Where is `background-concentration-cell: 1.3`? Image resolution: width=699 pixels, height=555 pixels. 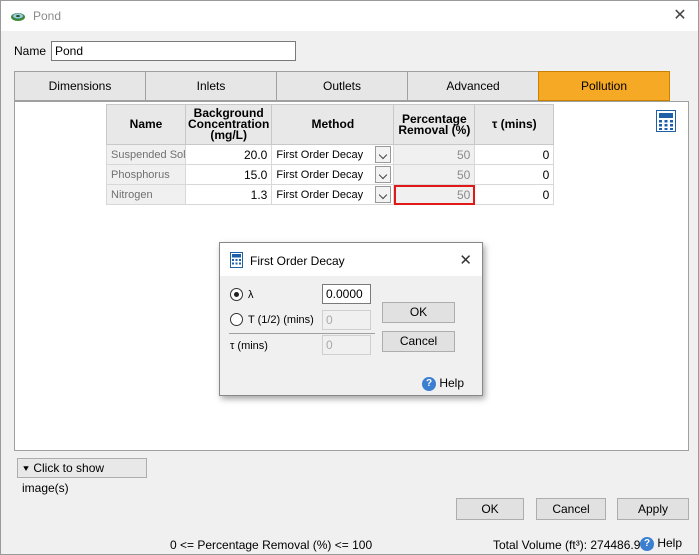
background-concentration-cell: 1.3 is located at coordinates (228, 194).